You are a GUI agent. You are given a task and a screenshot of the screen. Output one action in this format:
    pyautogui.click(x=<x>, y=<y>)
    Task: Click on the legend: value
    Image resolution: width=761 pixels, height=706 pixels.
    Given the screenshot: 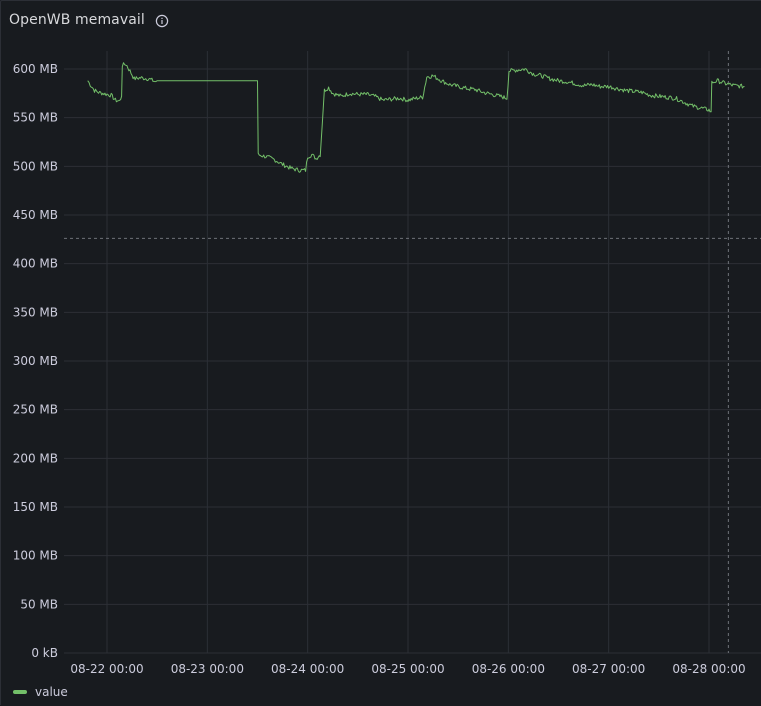 What is the action you would take?
    pyautogui.click(x=40, y=692)
    